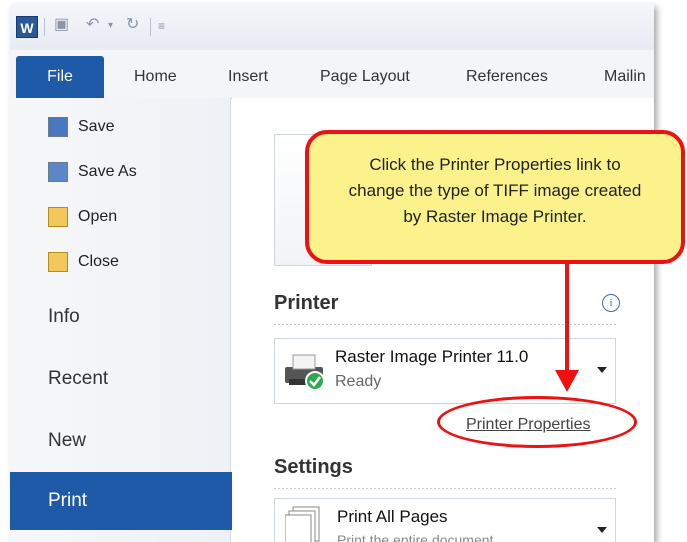  Describe the element at coordinates (98, 261) in the screenshot. I see `backstage-close-label: Close` at that location.